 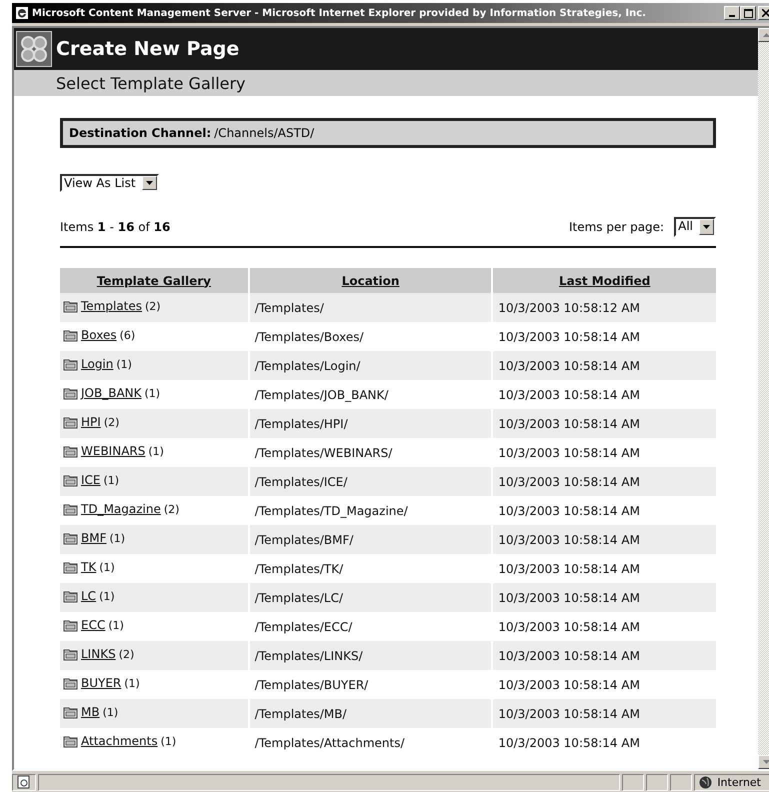 I want to click on gallery-link: ECC, so click(x=92, y=625).